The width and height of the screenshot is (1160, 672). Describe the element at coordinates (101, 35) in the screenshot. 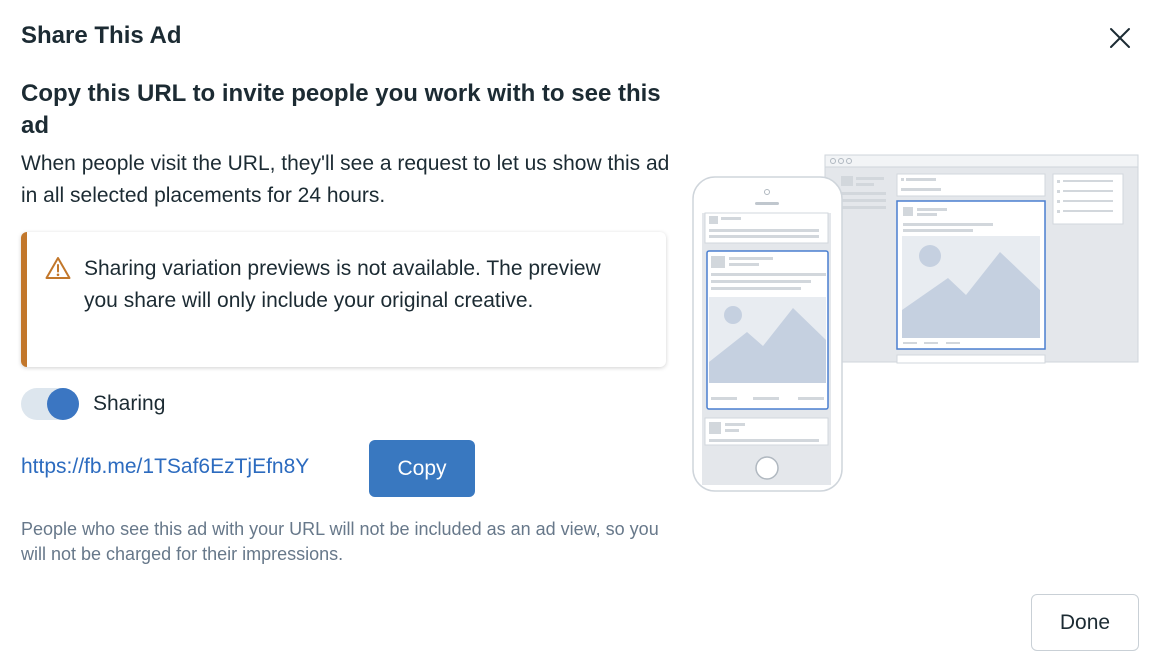

I see `dialog-title: Share This Ad` at that location.